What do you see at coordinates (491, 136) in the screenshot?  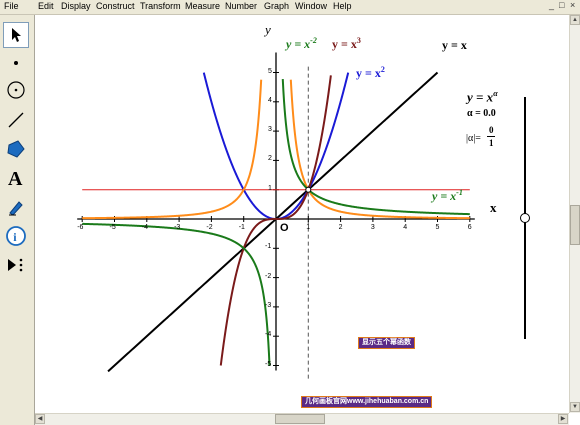 I see `fraction-bar` at bounding box center [491, 136].